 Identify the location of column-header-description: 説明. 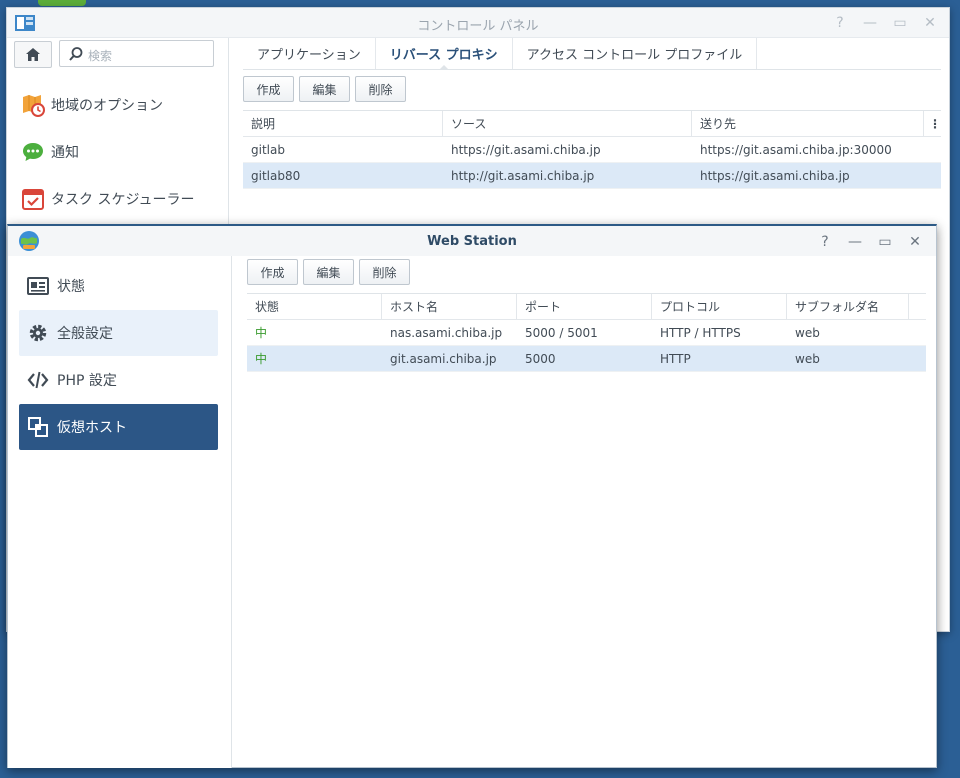
(343, 123).